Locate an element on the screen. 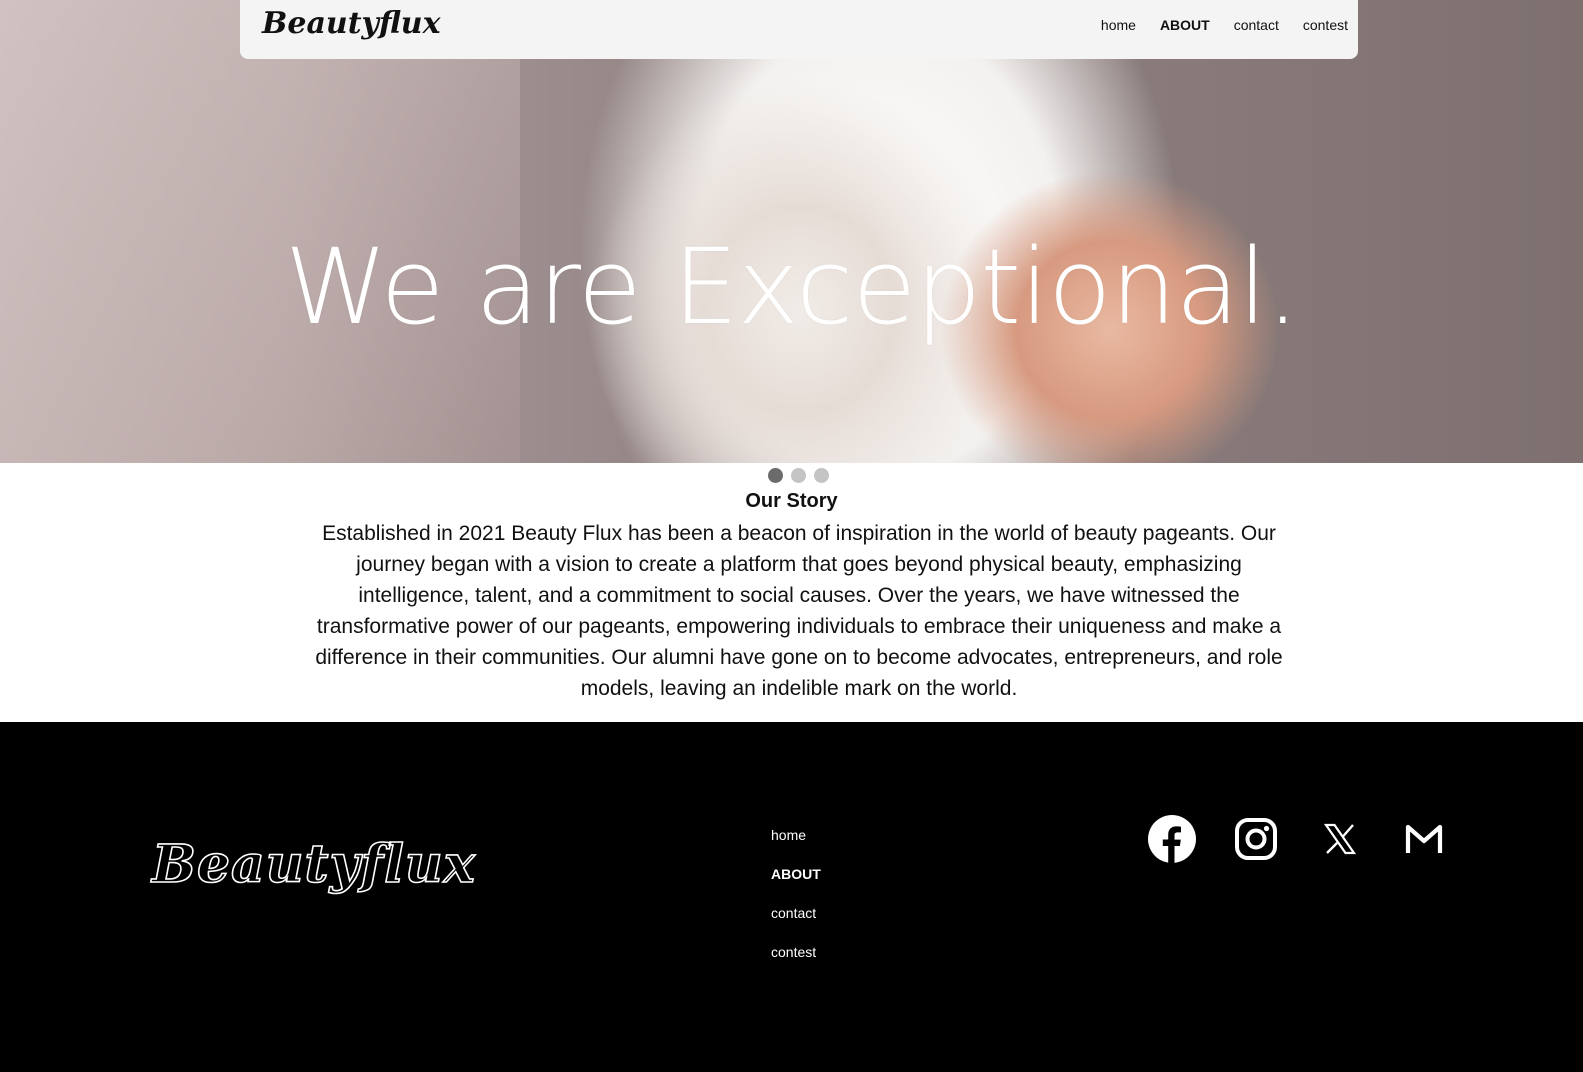 The image size is (1583, 1072). footer-links: home ABOUT contact contest is located at coordinates (796, 894).